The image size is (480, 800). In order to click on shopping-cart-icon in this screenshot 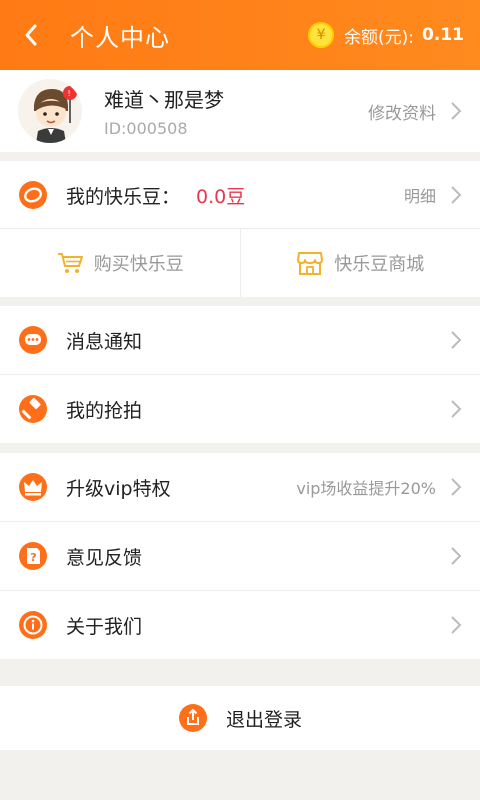, I will do `click(70, 263)`.